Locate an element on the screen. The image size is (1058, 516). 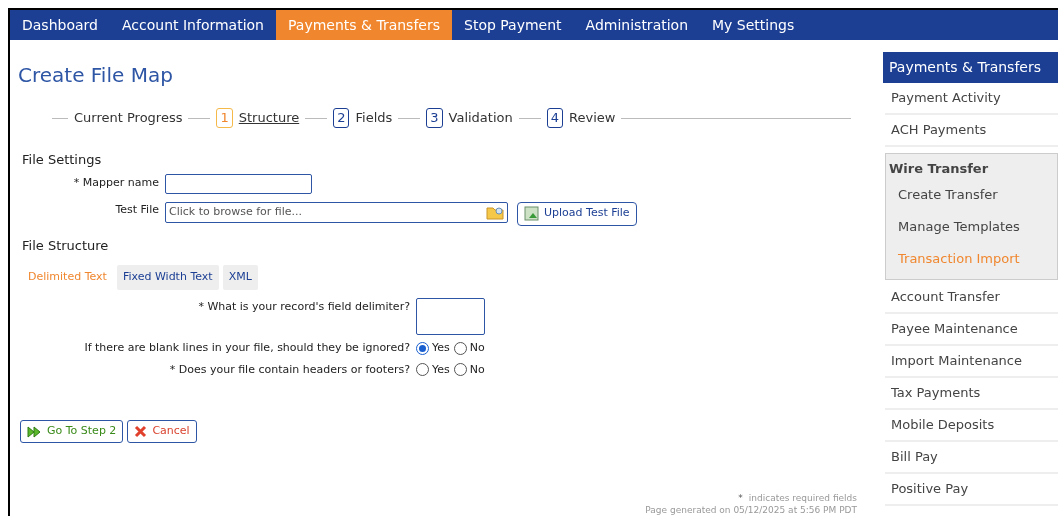
question-label: If there are blank lines in your file, should they be ignored? is located at coordinates (247, 348).